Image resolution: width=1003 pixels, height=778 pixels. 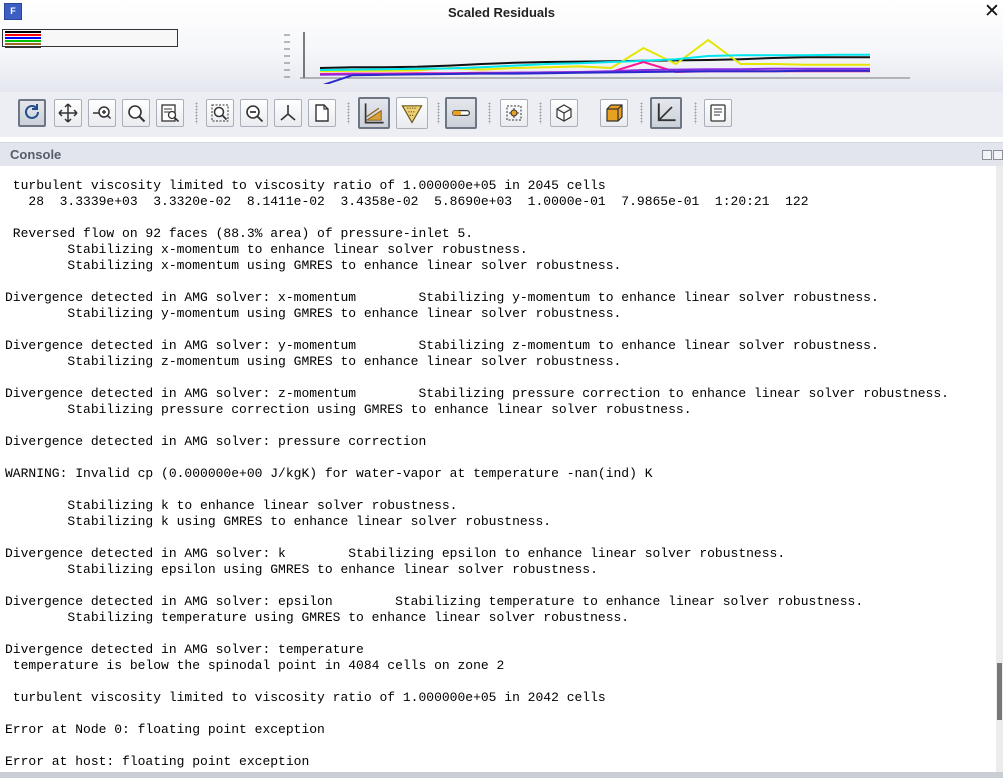 I want to click on clip-icon, so click(x=412, y=114).